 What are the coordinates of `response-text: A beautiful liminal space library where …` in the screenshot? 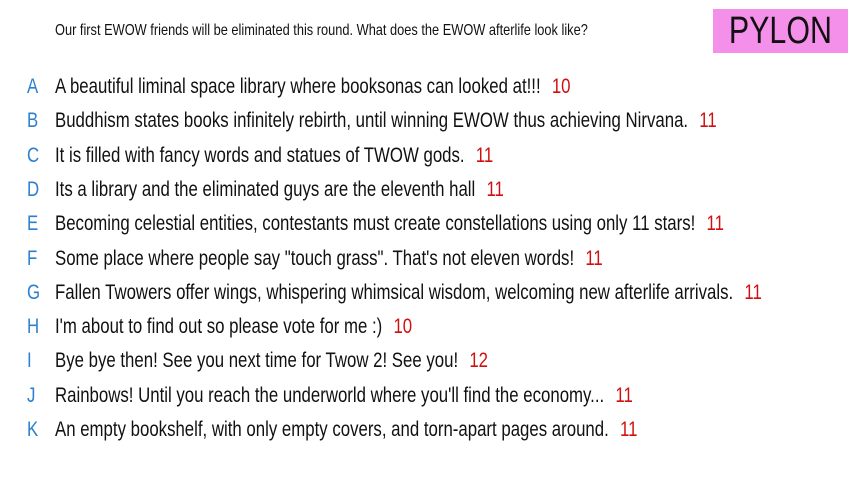 It's located at (298, 86).